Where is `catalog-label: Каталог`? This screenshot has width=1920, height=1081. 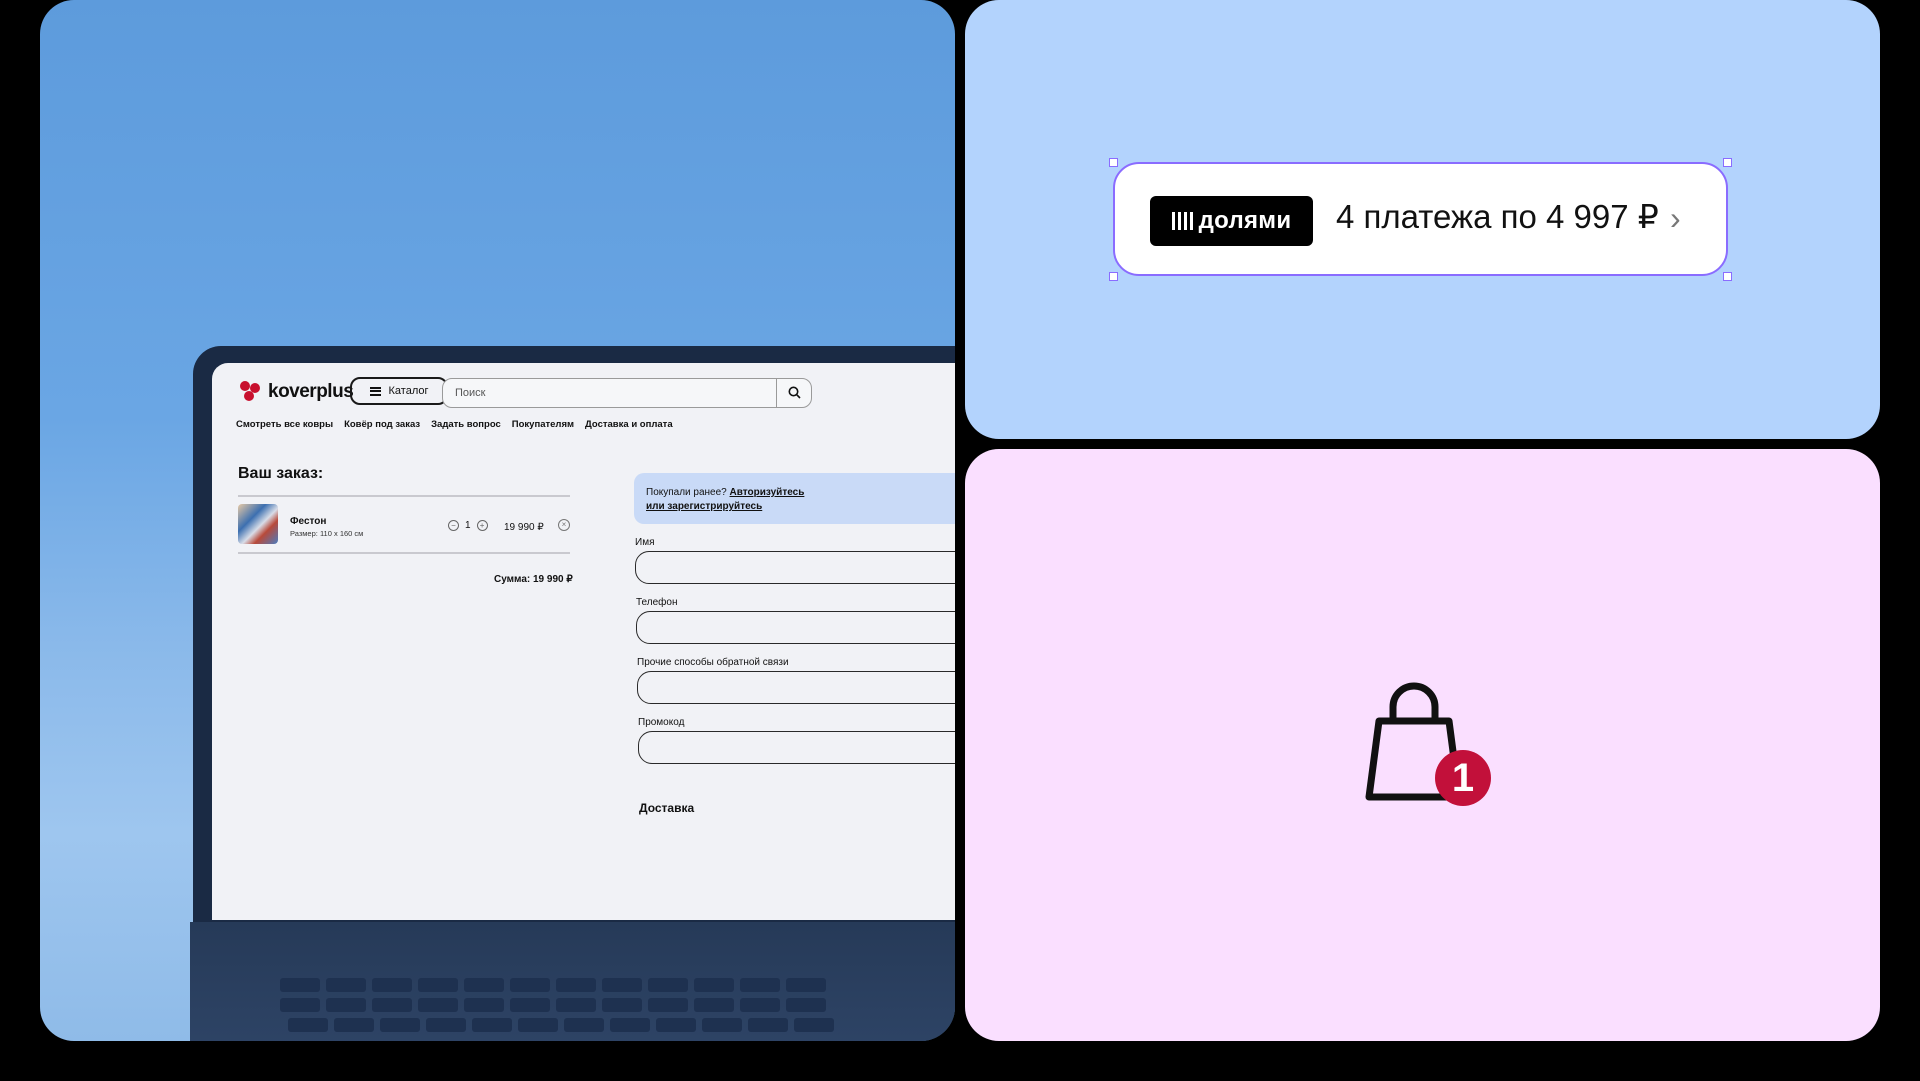
catalog-label: Каталог is located at coordinates (408, 391).